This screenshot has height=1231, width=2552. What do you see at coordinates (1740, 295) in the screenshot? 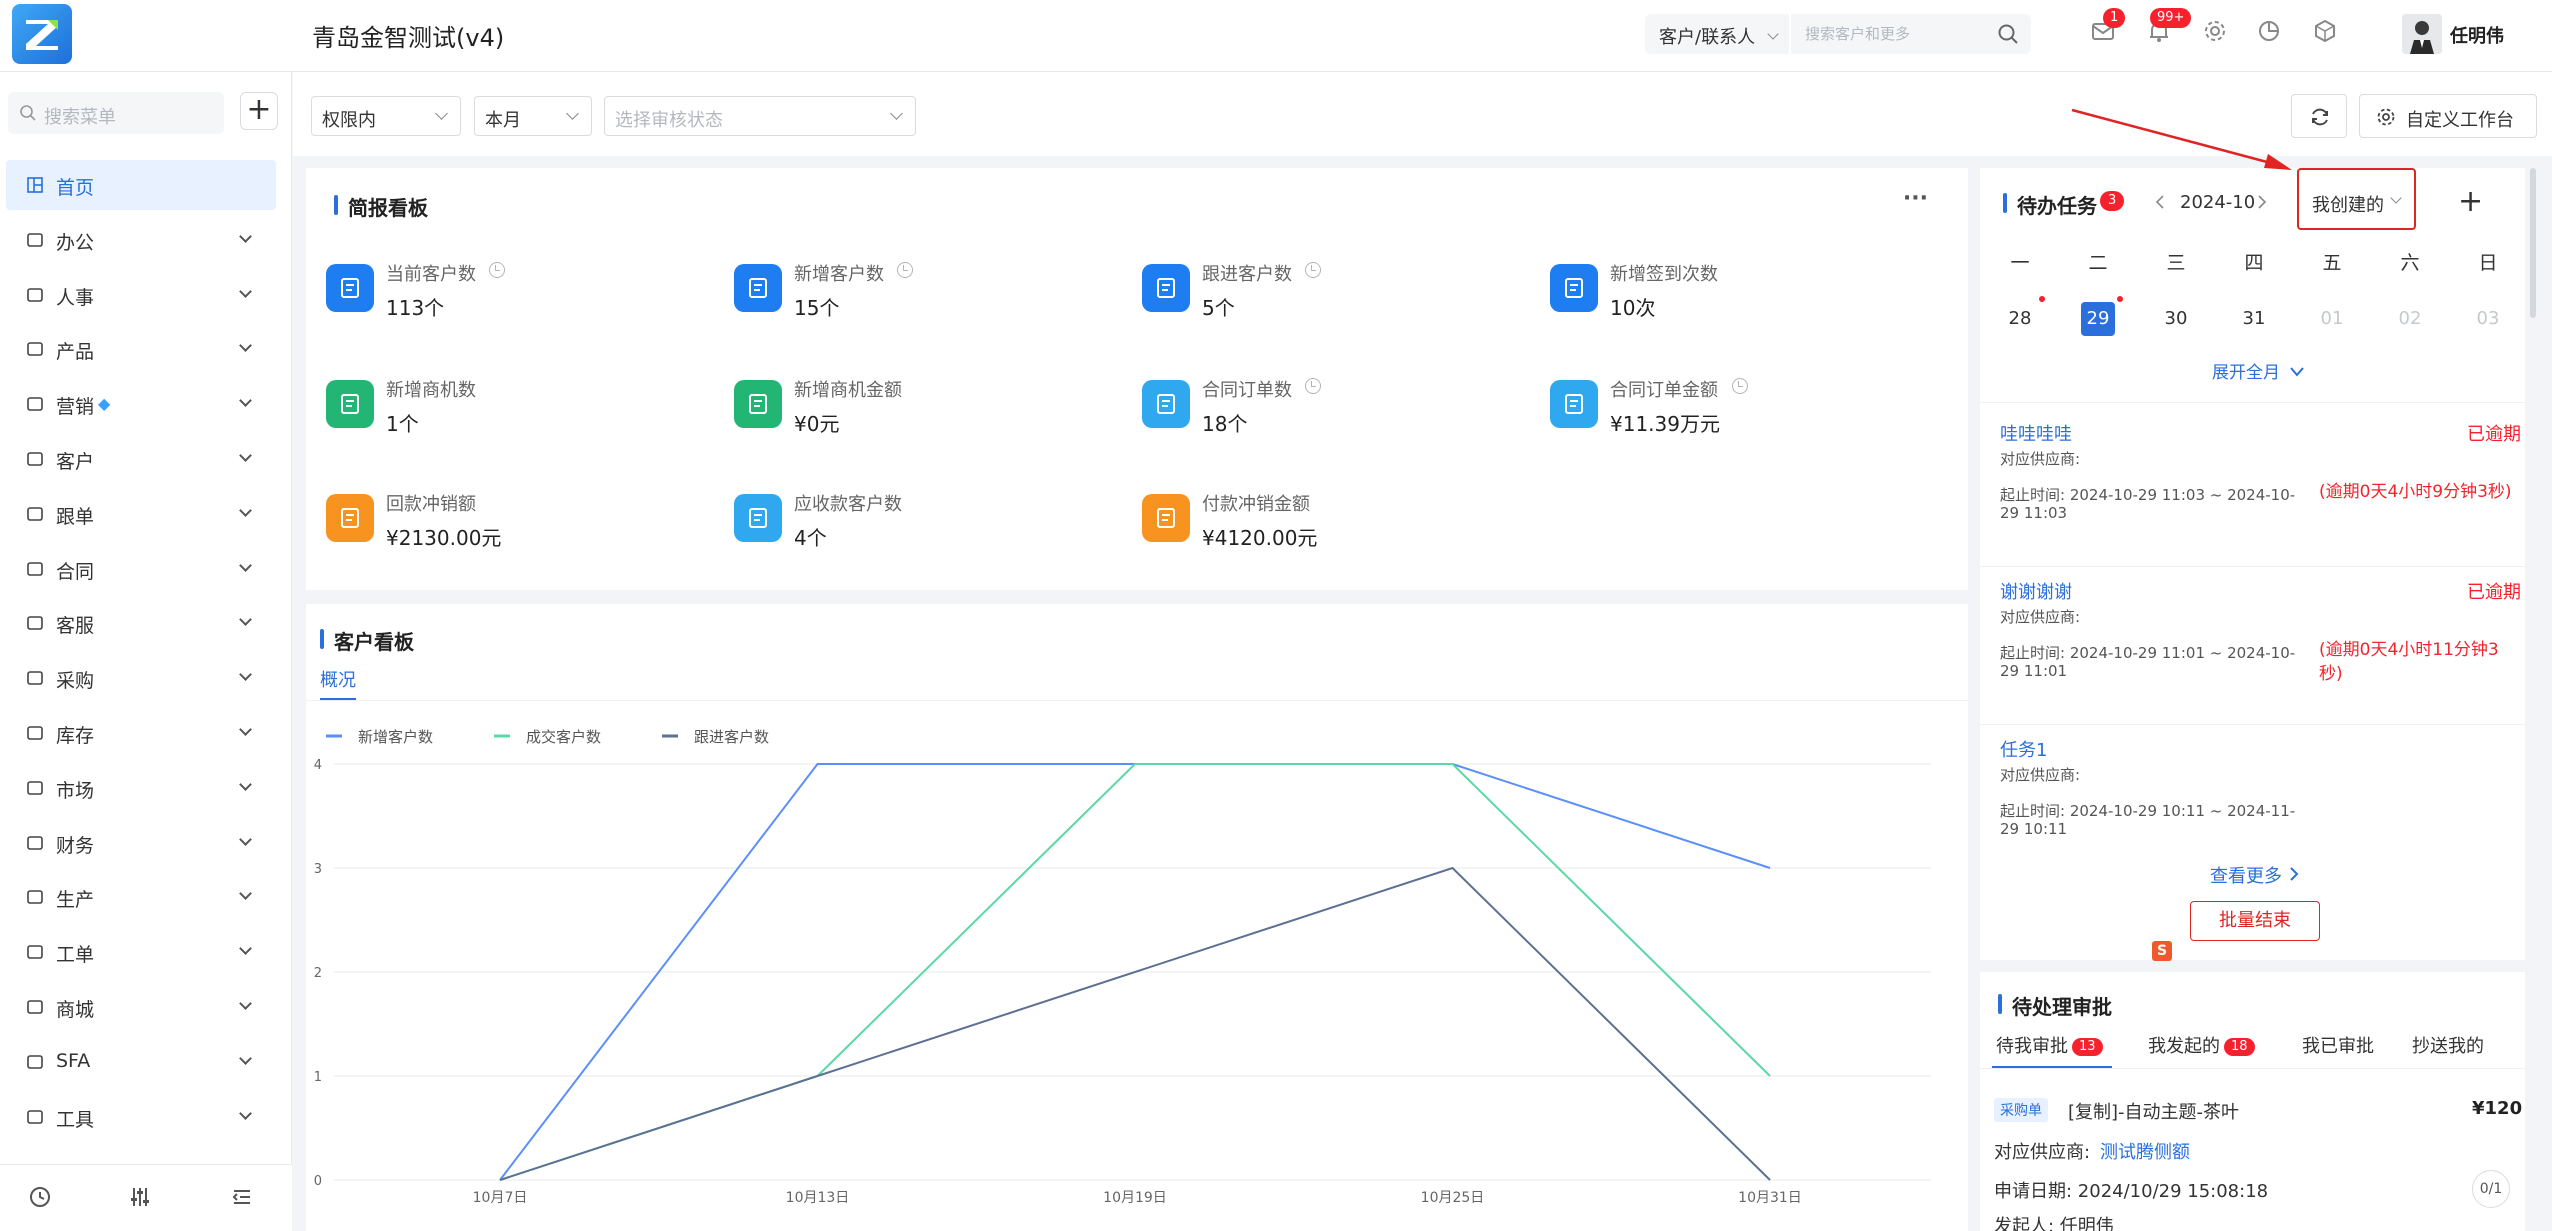
I see `stat-card: 新增签到次数 10次` at bounding box center [1740, 295].